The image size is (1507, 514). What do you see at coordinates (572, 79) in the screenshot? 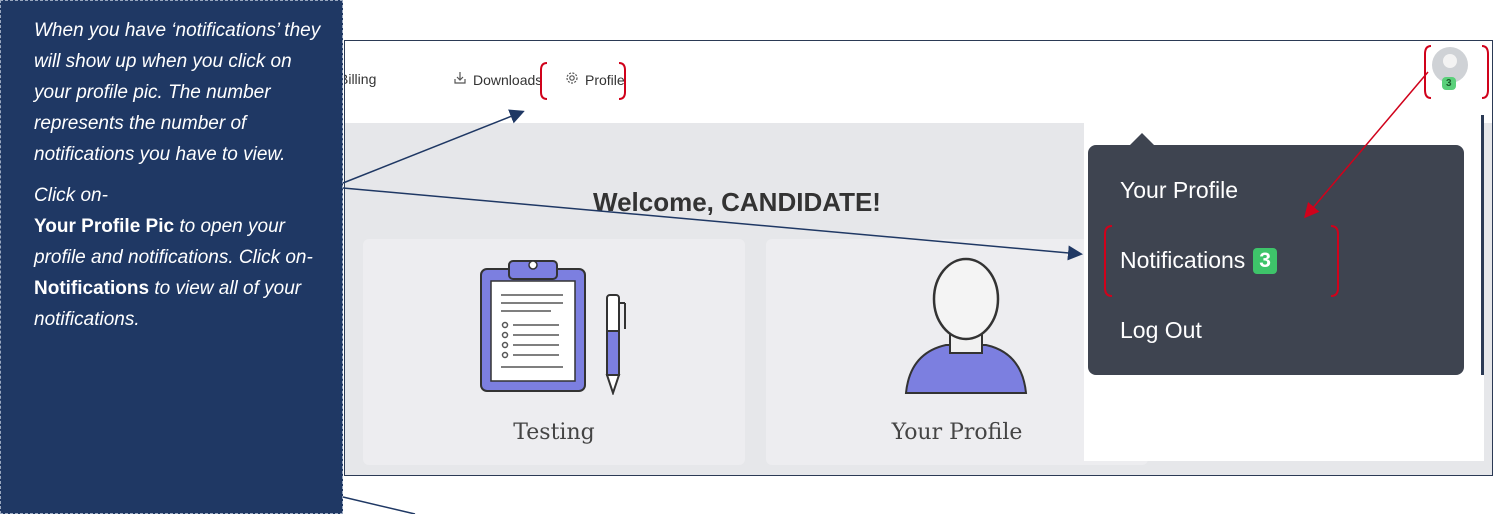
I see `gear-icon` at bounding box center [572, 79].